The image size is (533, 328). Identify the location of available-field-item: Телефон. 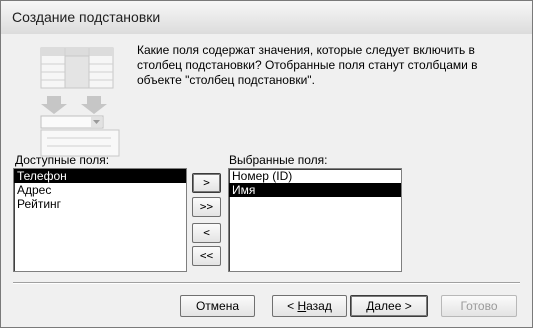
(100, 176).